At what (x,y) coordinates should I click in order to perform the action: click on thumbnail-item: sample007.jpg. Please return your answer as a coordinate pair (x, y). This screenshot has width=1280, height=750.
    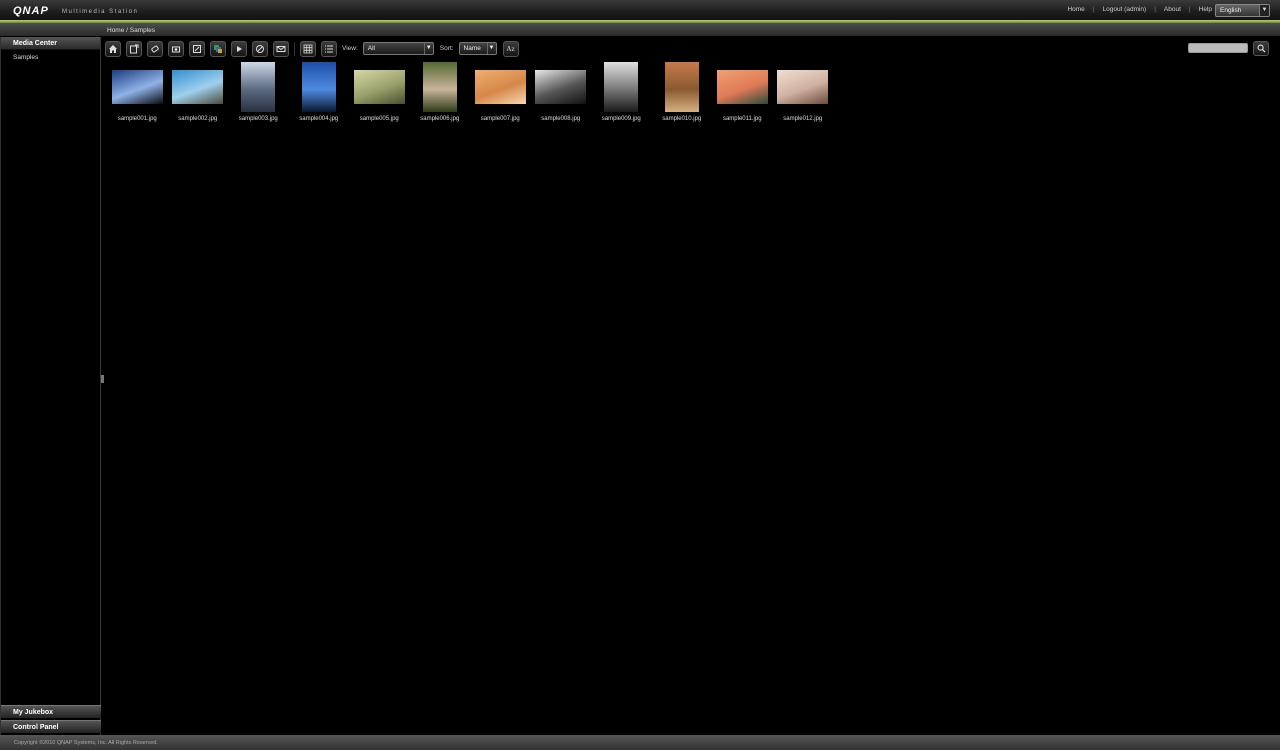
    Looking at the image, I should click on (500, 93).